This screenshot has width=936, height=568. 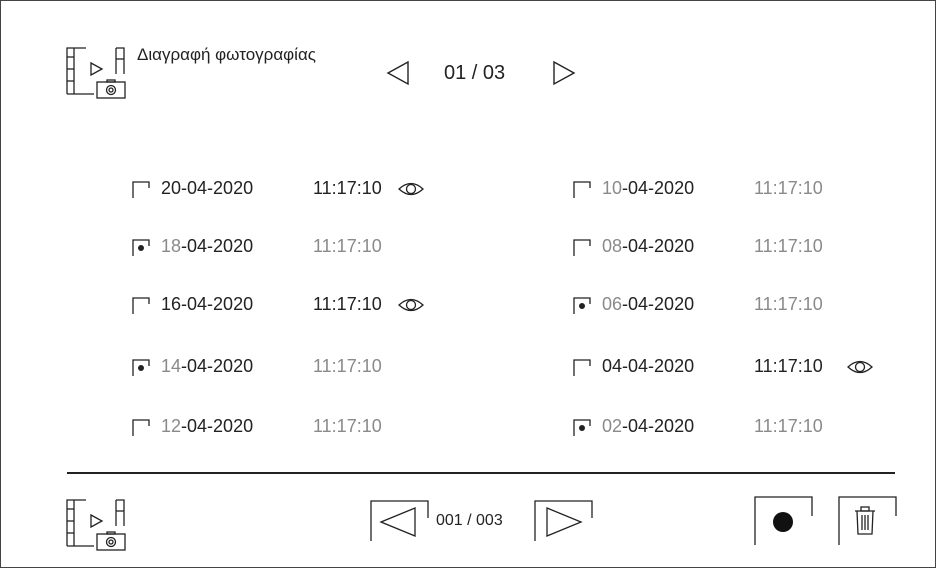 What do you see at coordinates (171, 188) in the screenshot?
I see `record-day: 20` at bounding box center [171, 188].